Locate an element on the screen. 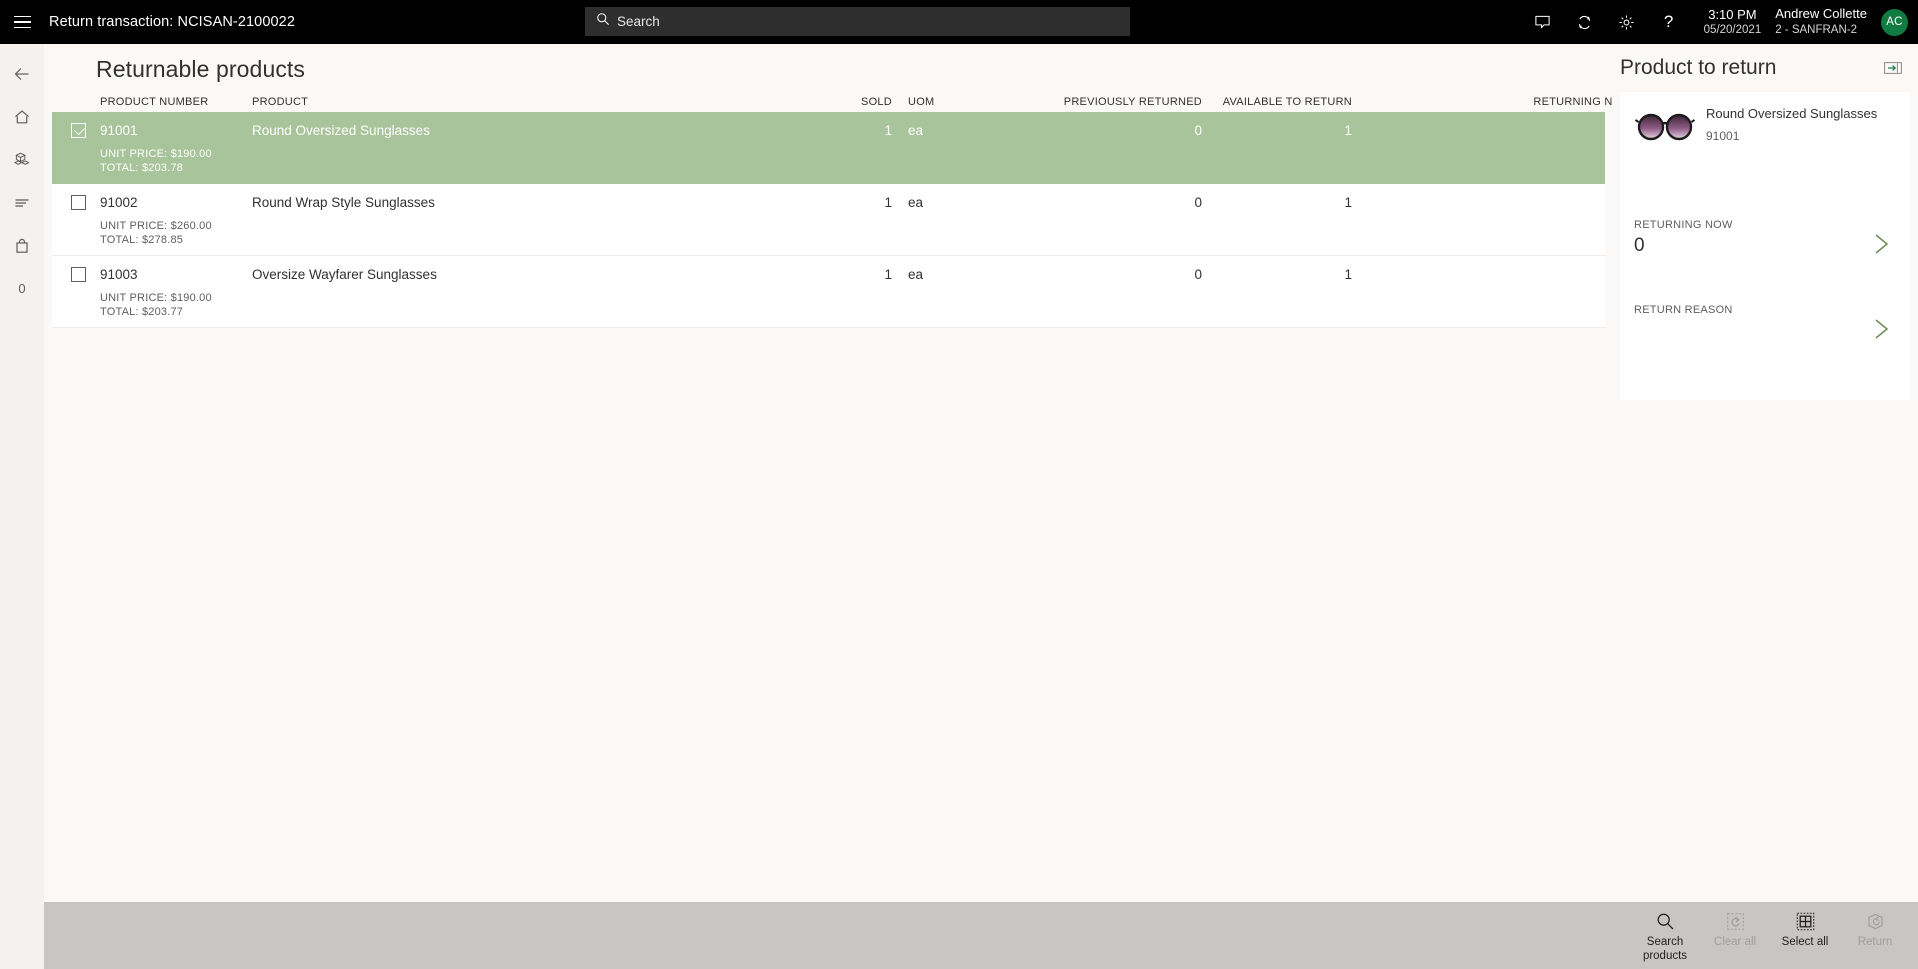 The height and width of the screenshot is (969, 1918). return-reason-value is located at coordinates (1767, 333).